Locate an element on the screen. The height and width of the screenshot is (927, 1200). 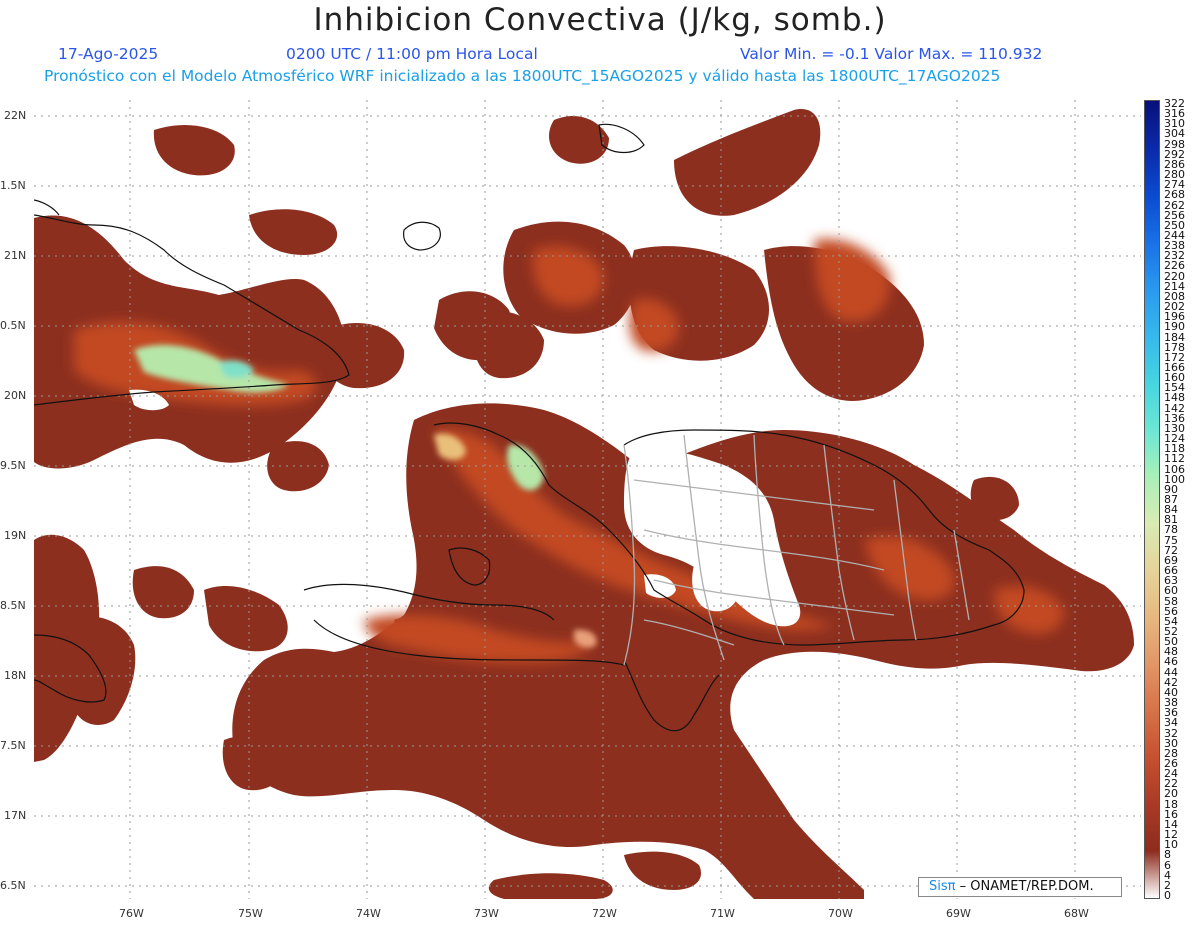
lat-label: 1.5N is located at coordinates (13, 185).